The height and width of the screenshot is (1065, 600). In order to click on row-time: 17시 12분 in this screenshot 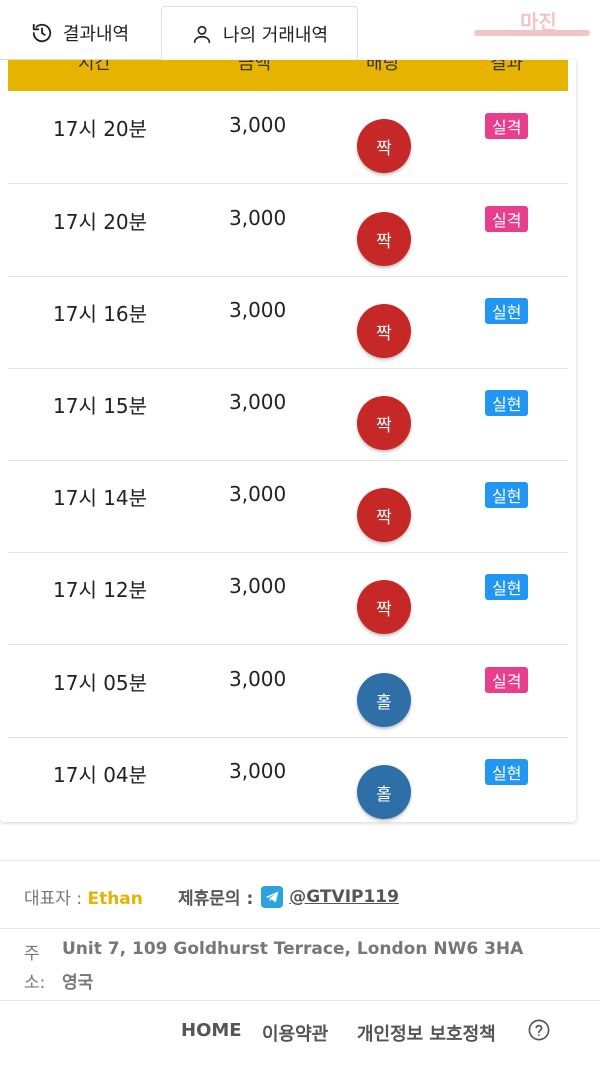, I will do `click(100, 590)`.